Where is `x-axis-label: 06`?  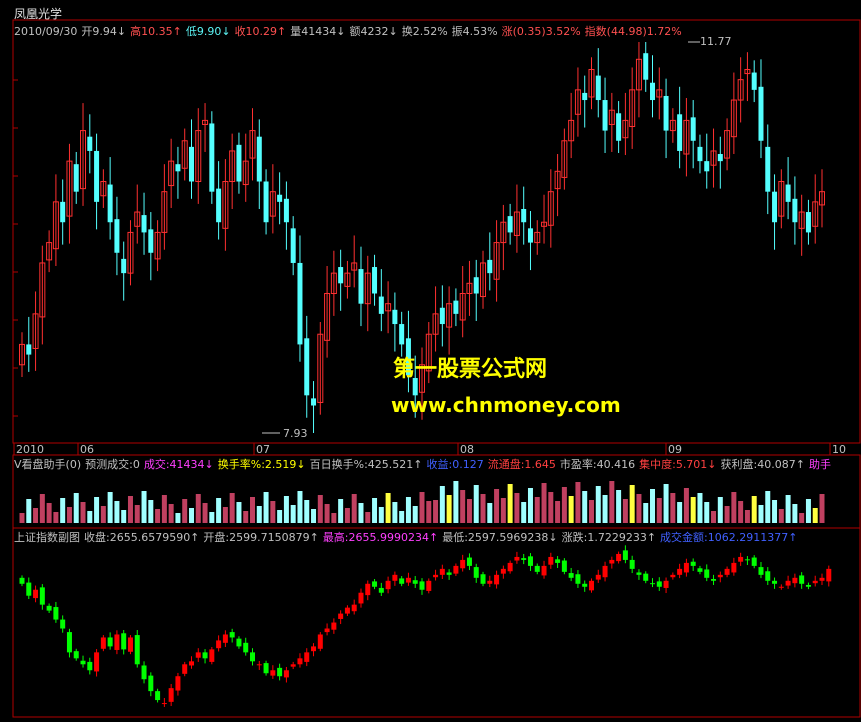 x-axis-label: 06 is located at coordinates (87, 449).